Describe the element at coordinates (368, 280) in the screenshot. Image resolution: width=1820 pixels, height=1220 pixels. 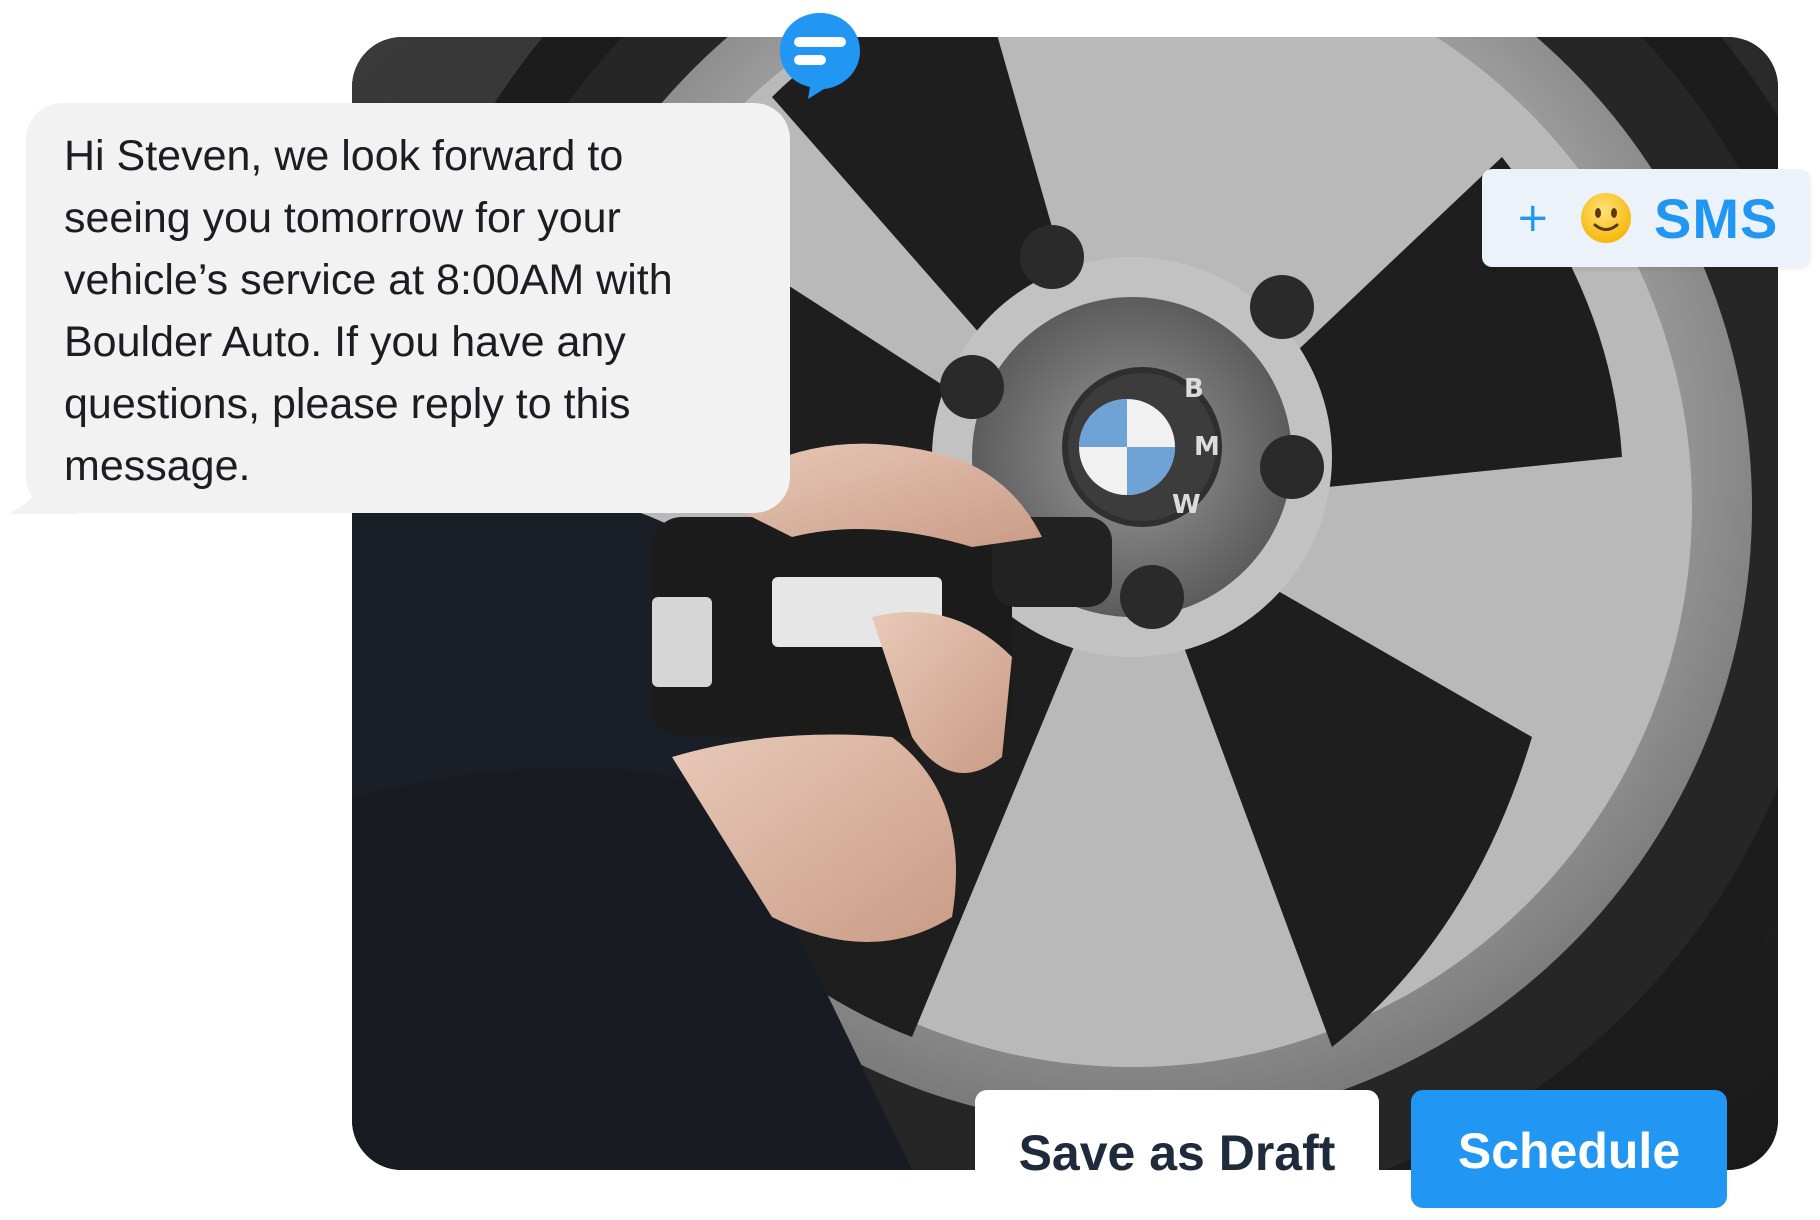
I see `message-line: vehicle’s service at 8:00AM with` at that location.